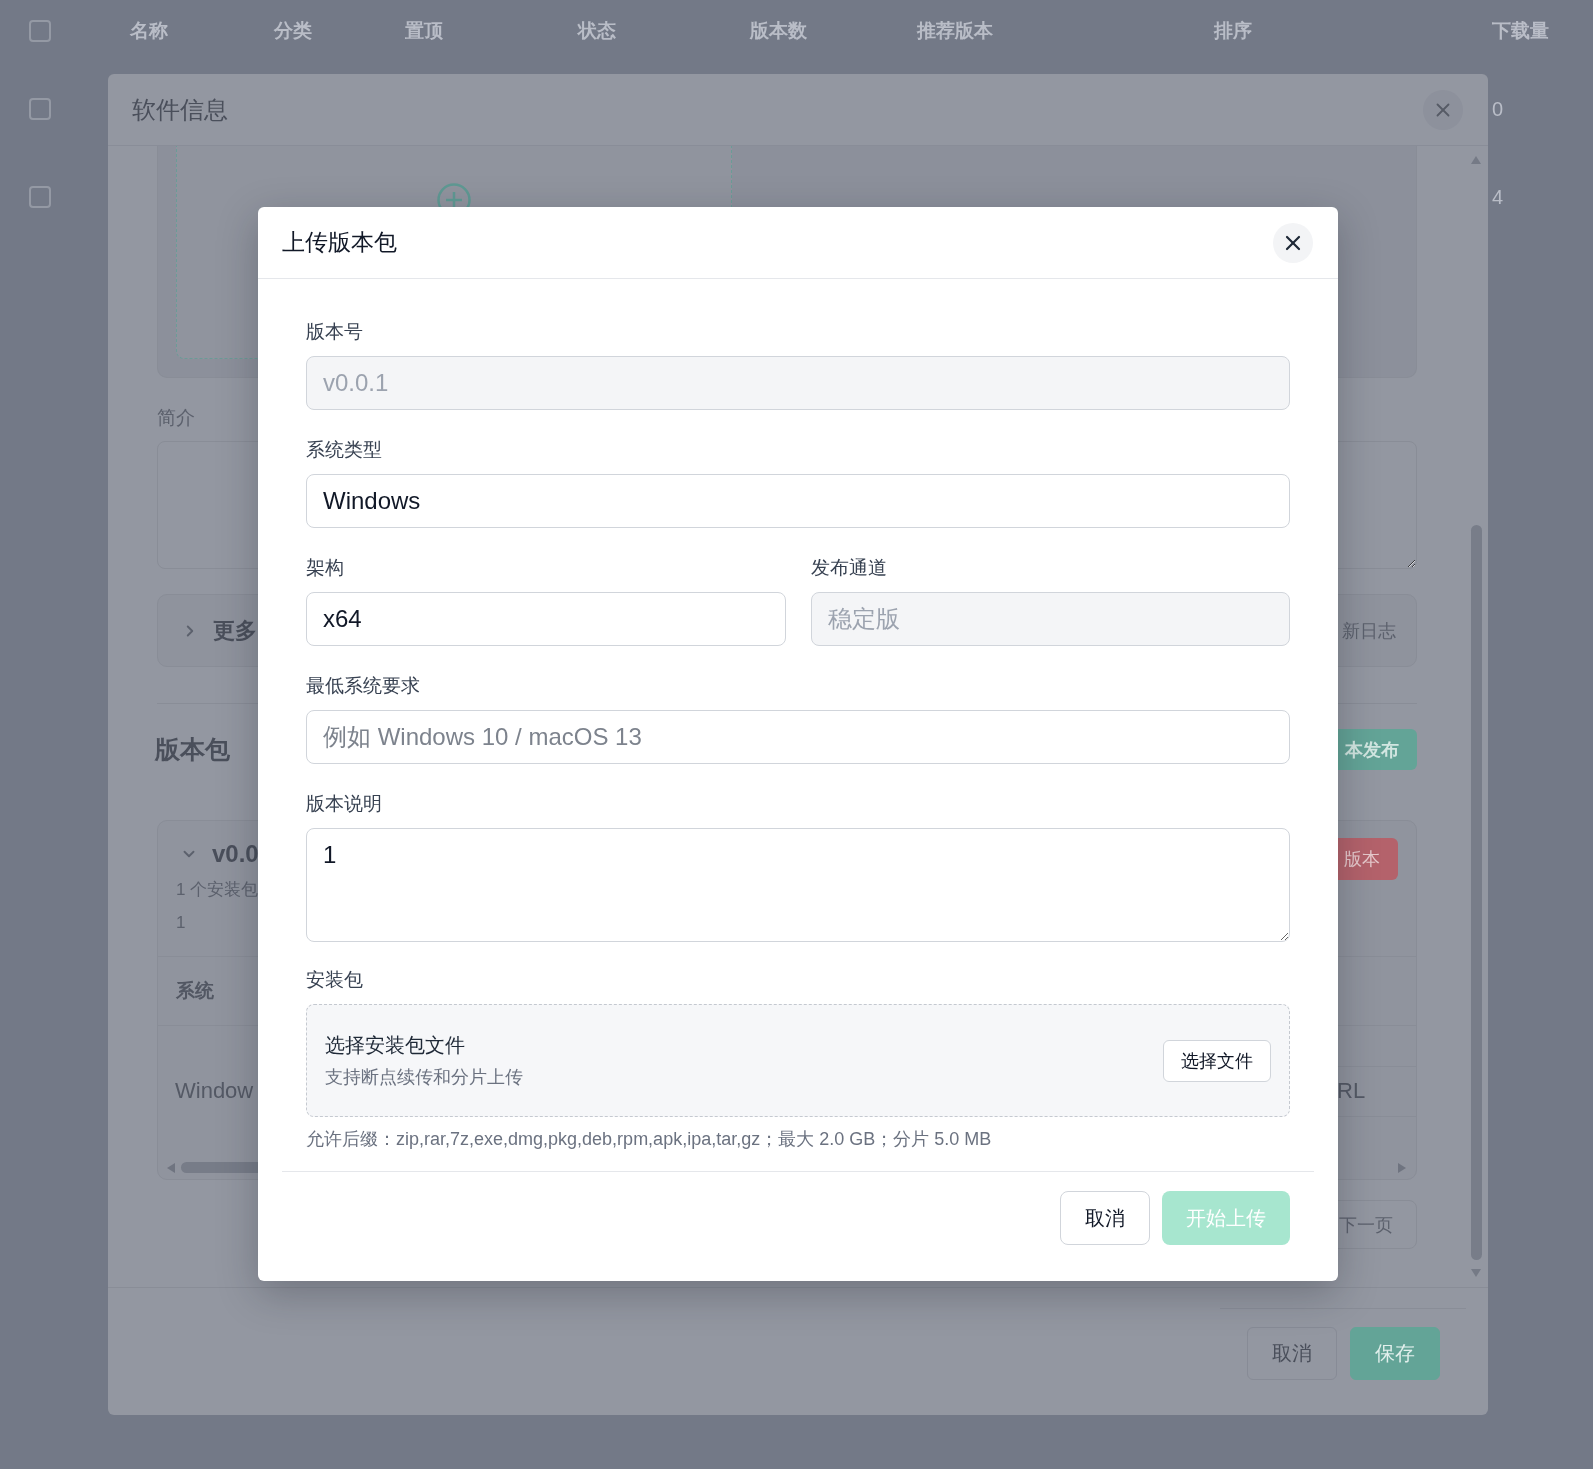 This screenshot has width=1593, height=1469. I want to click on textarea-field: 1, so click(798, 885).